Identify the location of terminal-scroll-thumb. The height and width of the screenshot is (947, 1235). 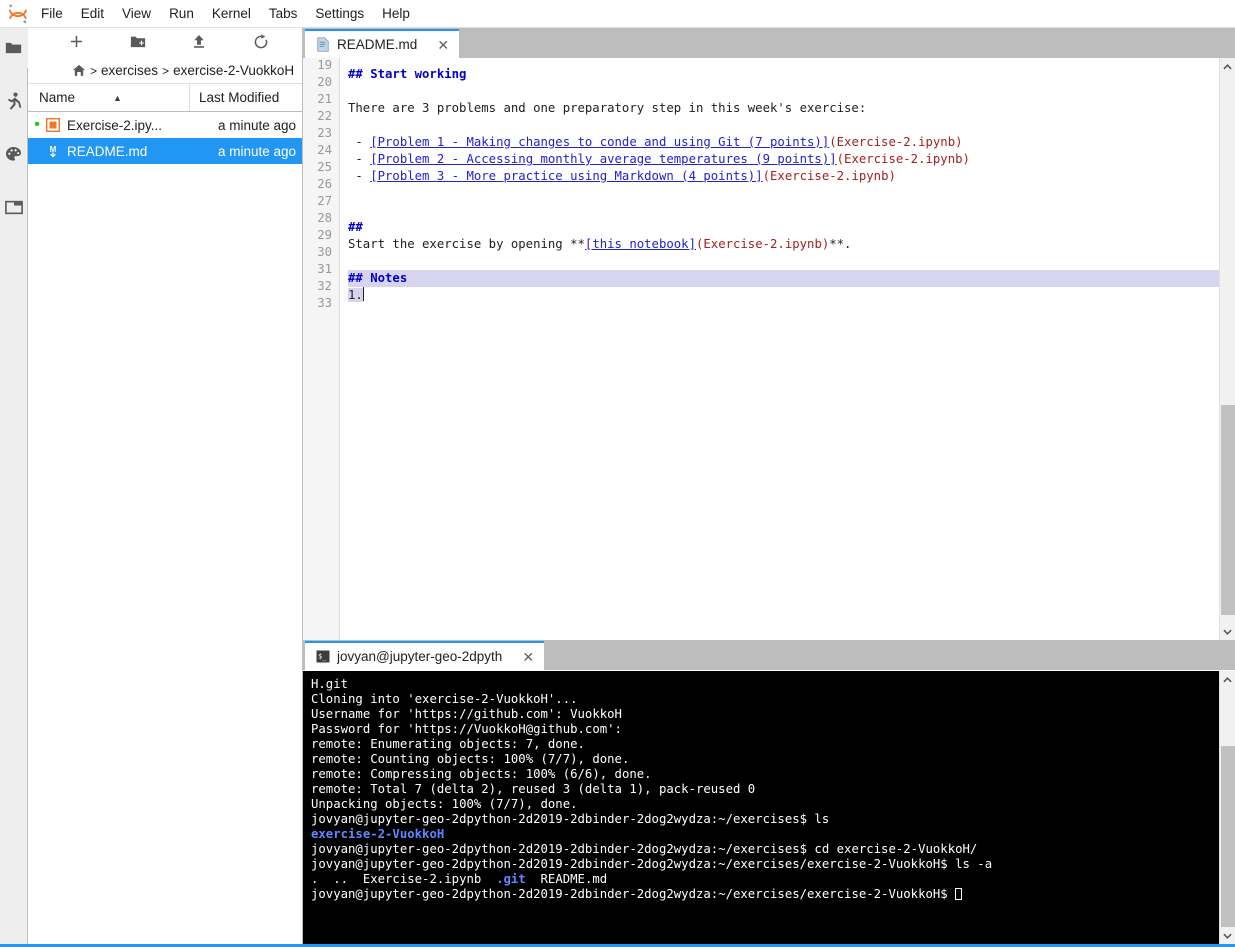
(1227, 836).